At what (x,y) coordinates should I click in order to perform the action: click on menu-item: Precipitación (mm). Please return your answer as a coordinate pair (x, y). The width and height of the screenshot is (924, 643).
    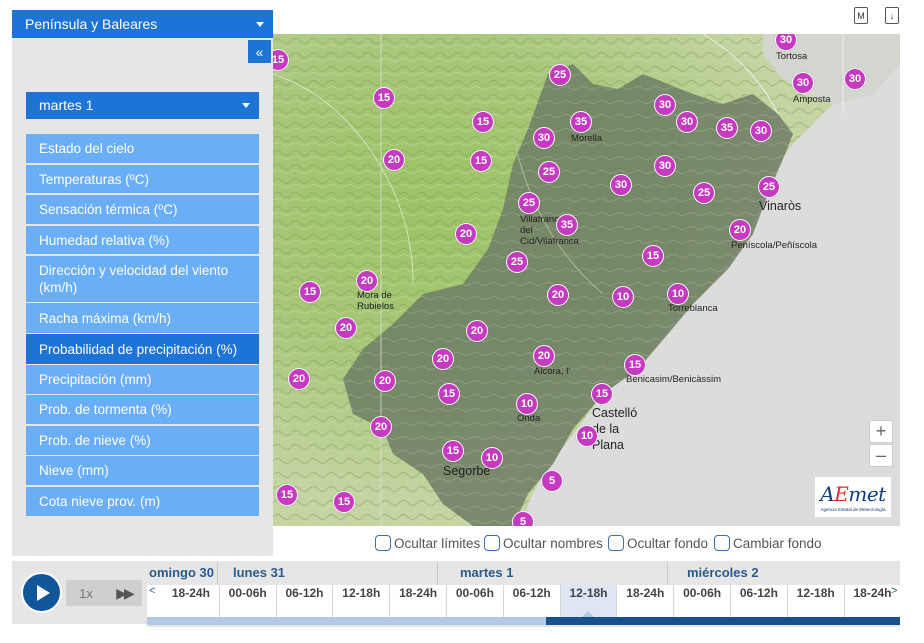
    Looking at the image, I should click on (142, 379).